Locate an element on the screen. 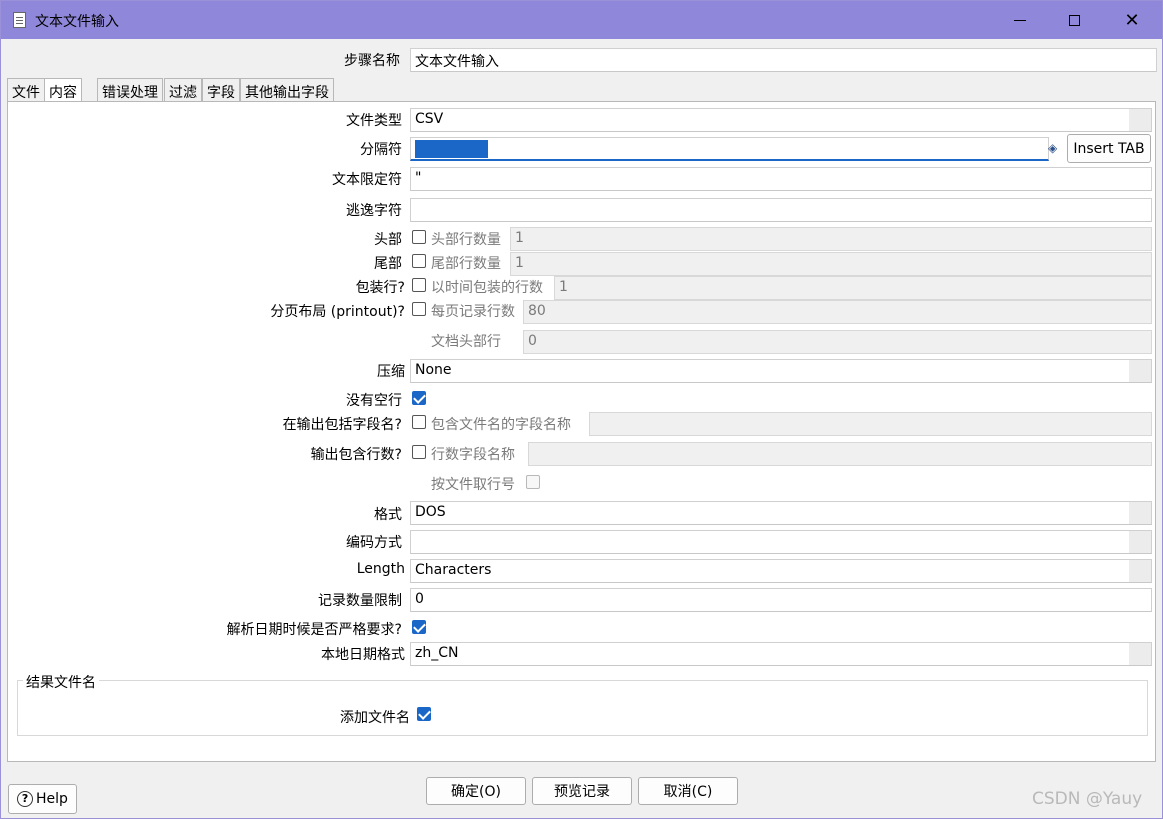 Image resolution: width=1163 pixels, height=819 pixels. step-name-input: 文本文件输入 is located at coordinates (783, 60).